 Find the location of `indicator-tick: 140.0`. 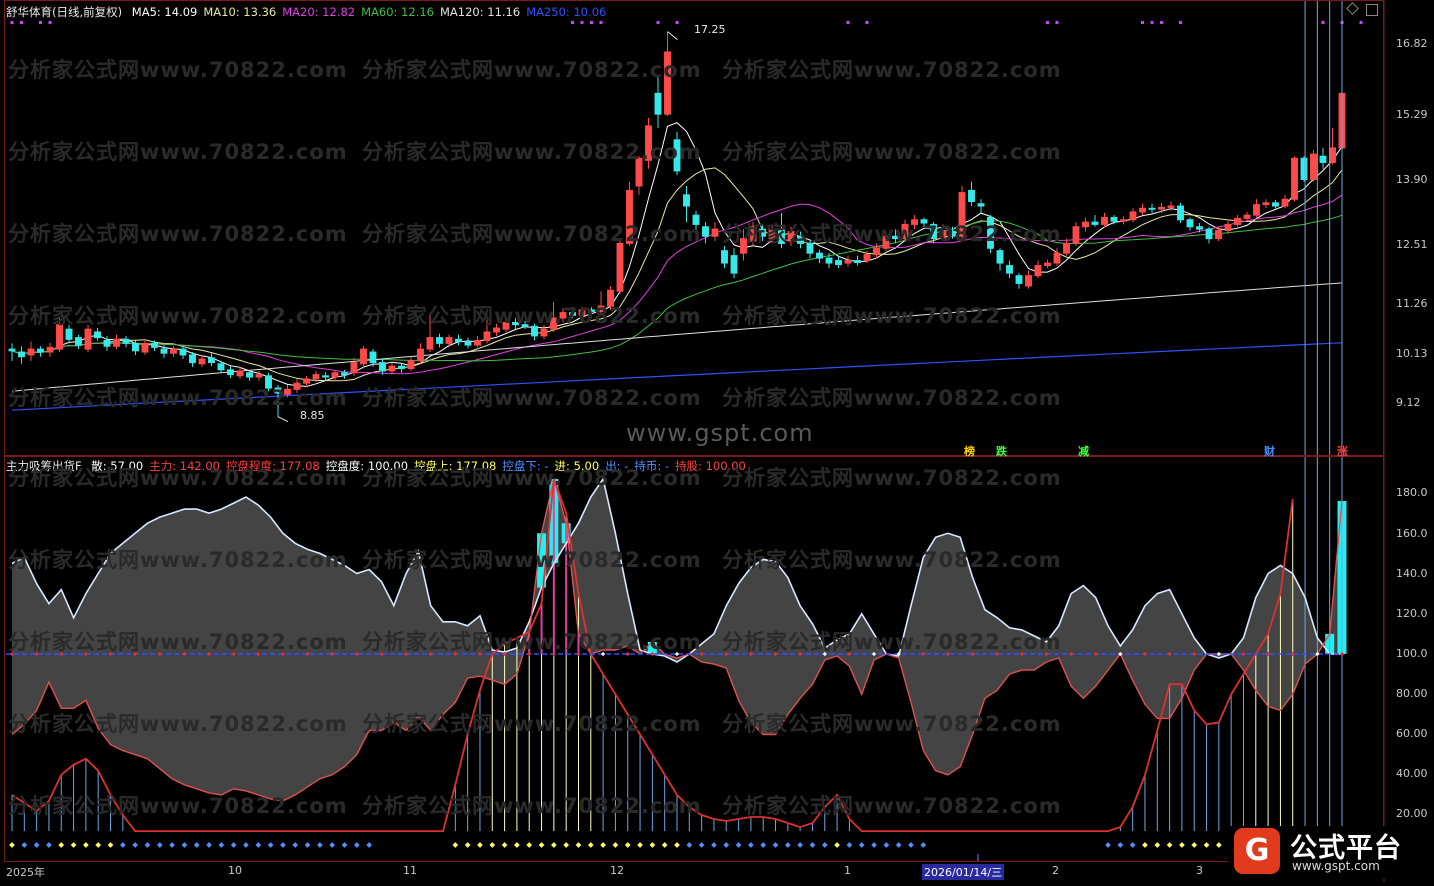

indicator-tick: 140.0 is located at coordinates (1412, 573).